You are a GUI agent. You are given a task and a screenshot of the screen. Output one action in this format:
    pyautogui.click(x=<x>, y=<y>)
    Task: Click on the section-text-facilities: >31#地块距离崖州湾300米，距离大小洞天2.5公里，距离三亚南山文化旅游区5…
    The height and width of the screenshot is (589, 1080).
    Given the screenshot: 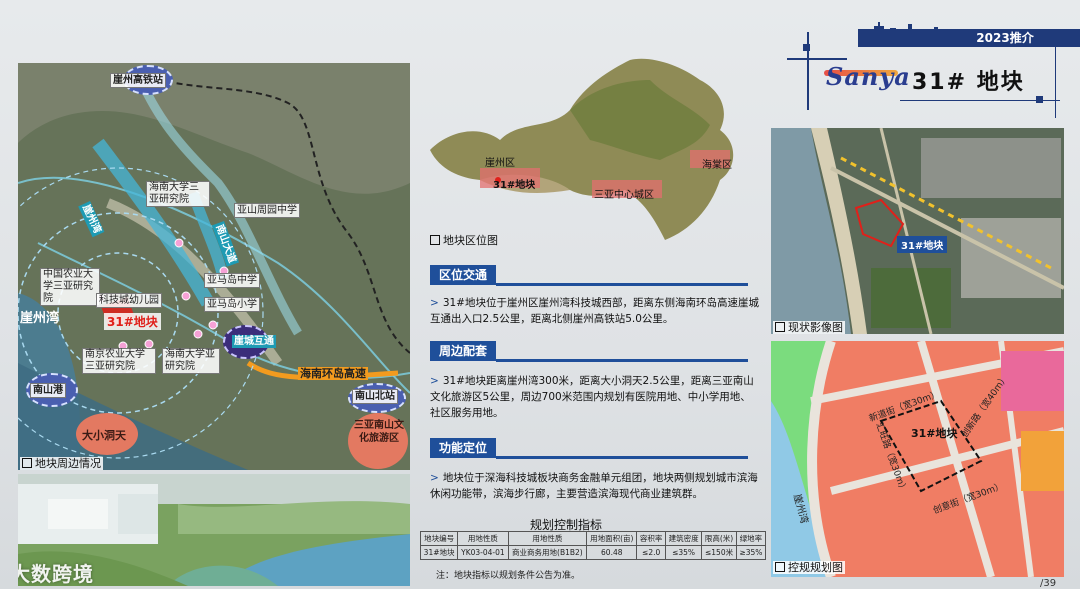 What is the action you would take?
    pyautogui.click(x=592, y=397)
    